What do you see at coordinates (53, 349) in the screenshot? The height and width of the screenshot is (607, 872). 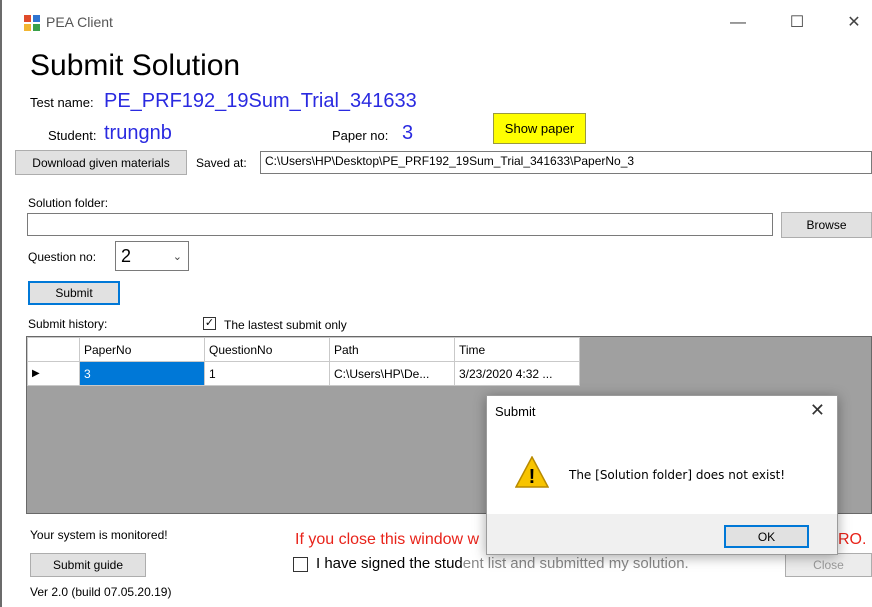 I see `row-header-corner` at bounding box center [53, 349].